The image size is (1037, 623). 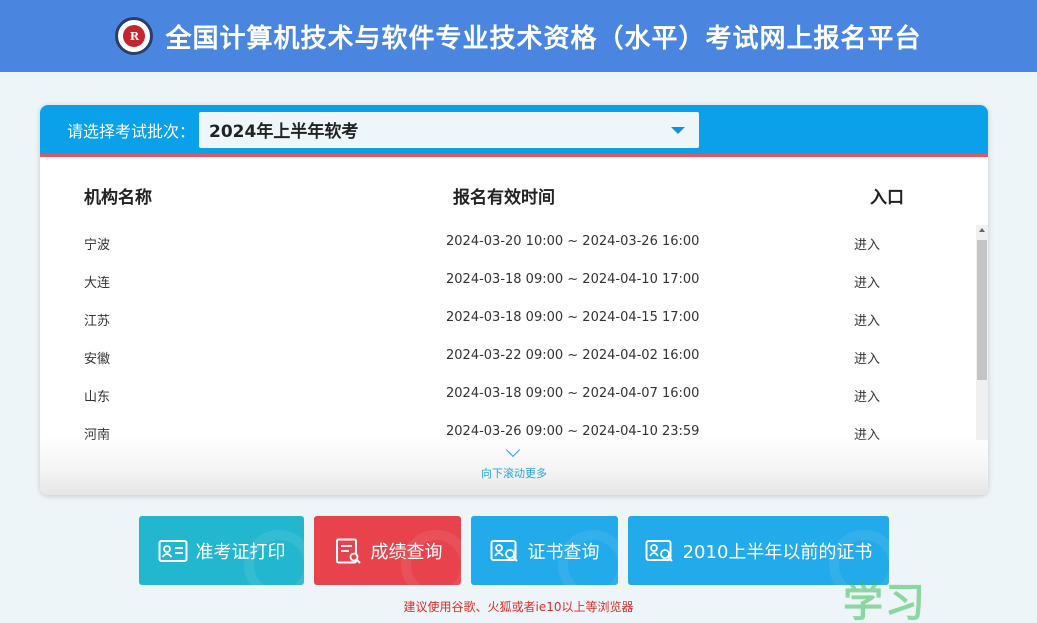 I want to click on old-certificate-label: 2010上半年以前的证书, so click(x=777, y=552).